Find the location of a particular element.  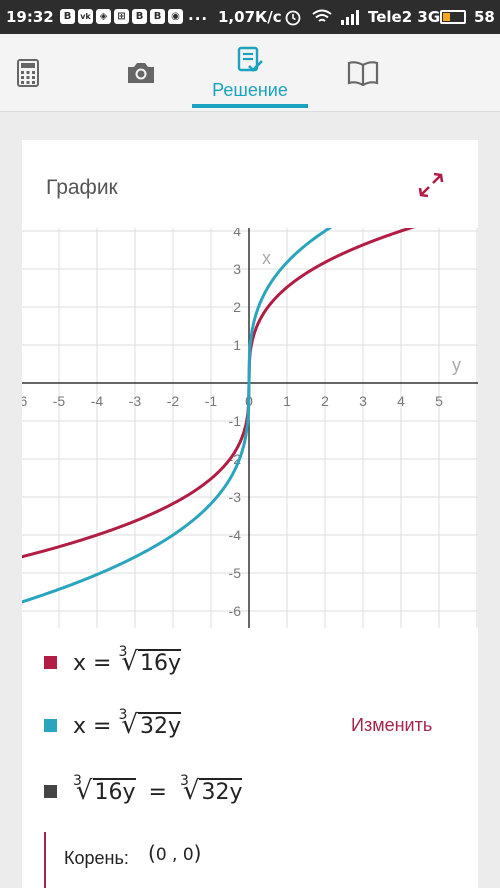

x-tick-label: 2 is located at coordinates (325, 401).